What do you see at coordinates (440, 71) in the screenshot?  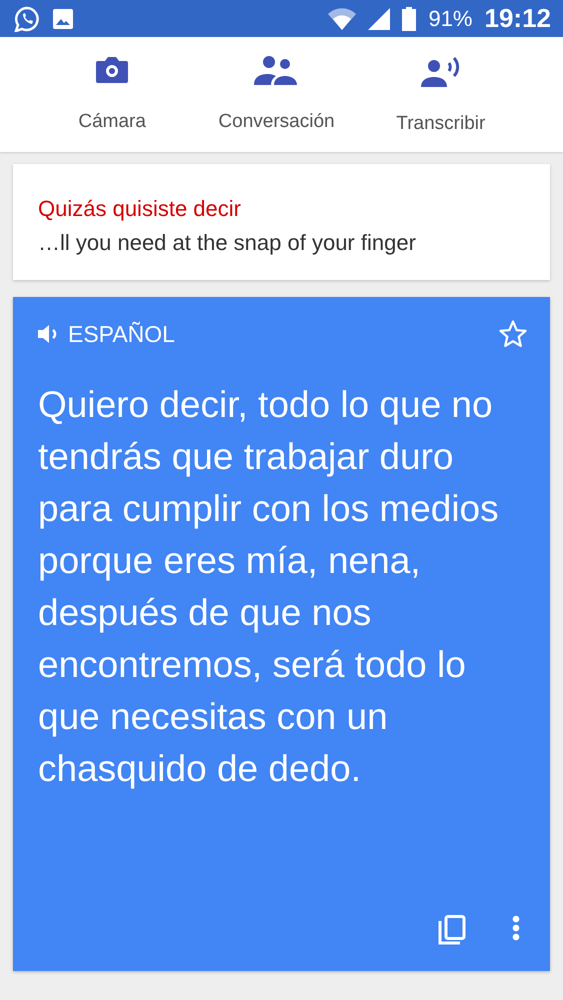 I see `voice-person-icon` at bounding box center [440, 71].